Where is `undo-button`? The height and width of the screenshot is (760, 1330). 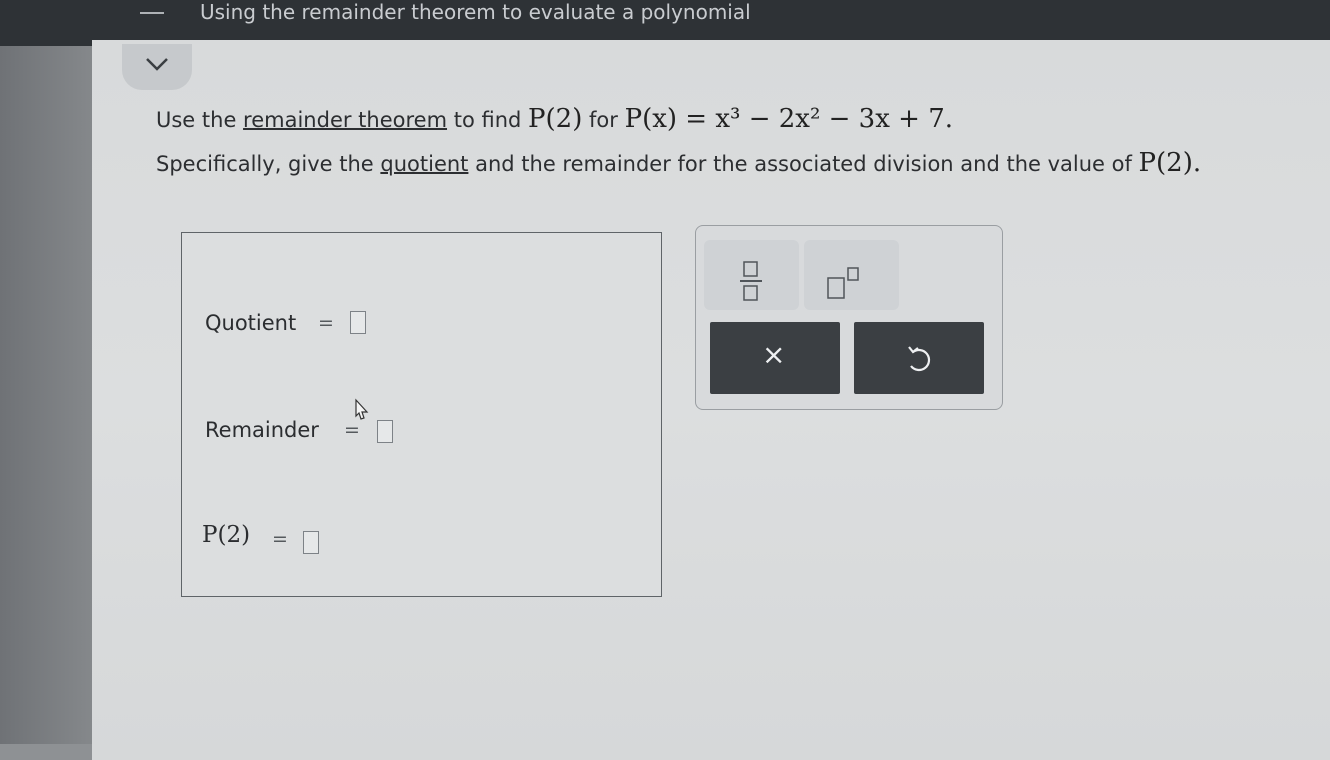
undo-button is located at coordinates (919, 358).